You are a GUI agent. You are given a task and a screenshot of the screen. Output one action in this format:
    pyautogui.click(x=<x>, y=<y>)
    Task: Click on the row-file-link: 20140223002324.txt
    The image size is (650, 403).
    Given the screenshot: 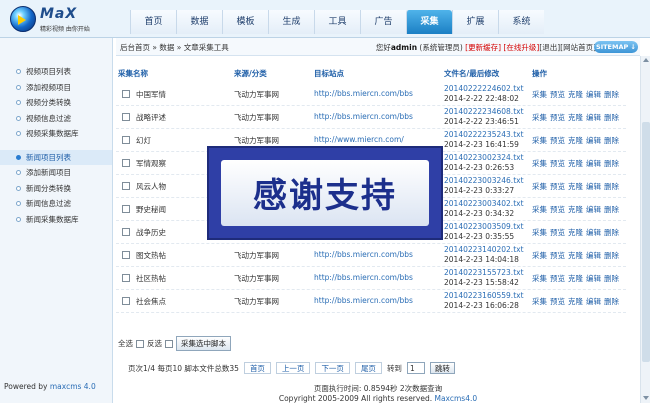 What is the action you would take?
    pyautogui.click(x=484, y=157)
    